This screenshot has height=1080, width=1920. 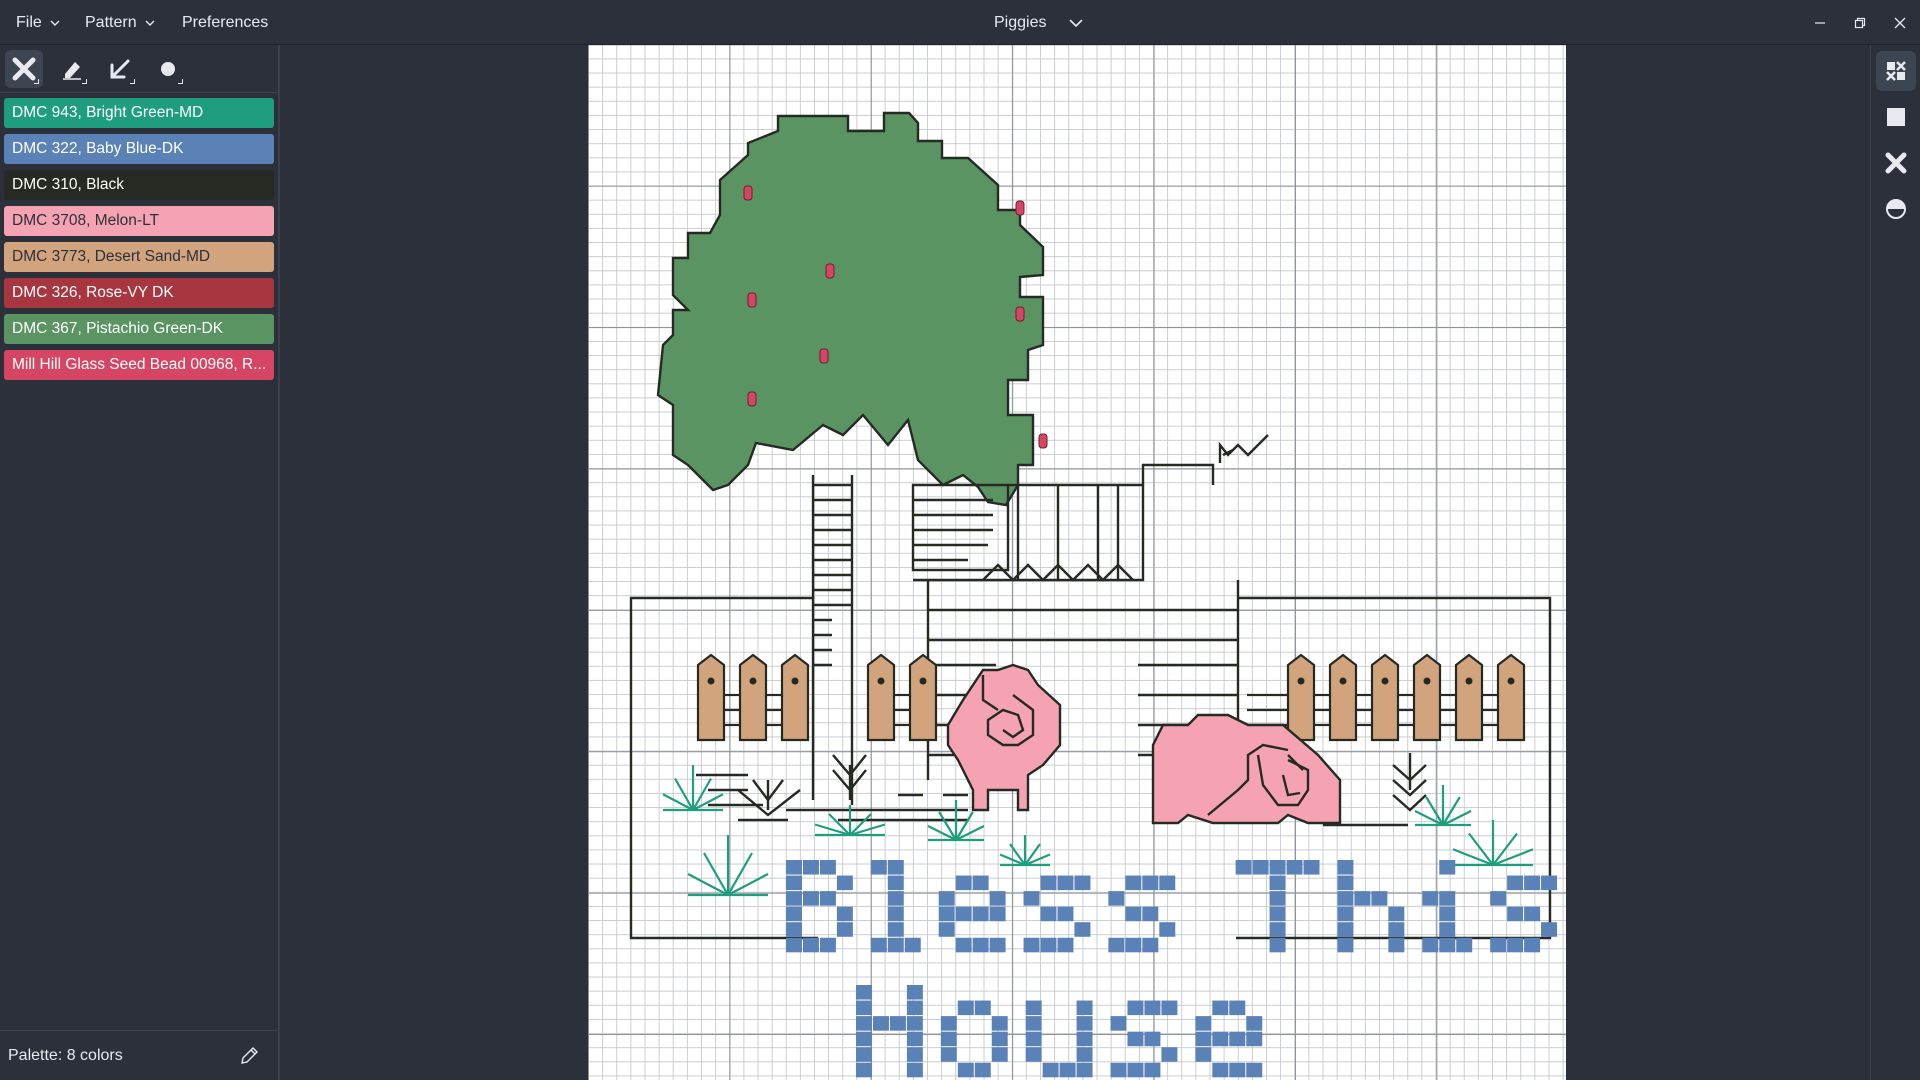 What do you see at coordinates (1098, 831) in the screenshot?
I see `grass-tufts` at bounding box center [1098, 831].